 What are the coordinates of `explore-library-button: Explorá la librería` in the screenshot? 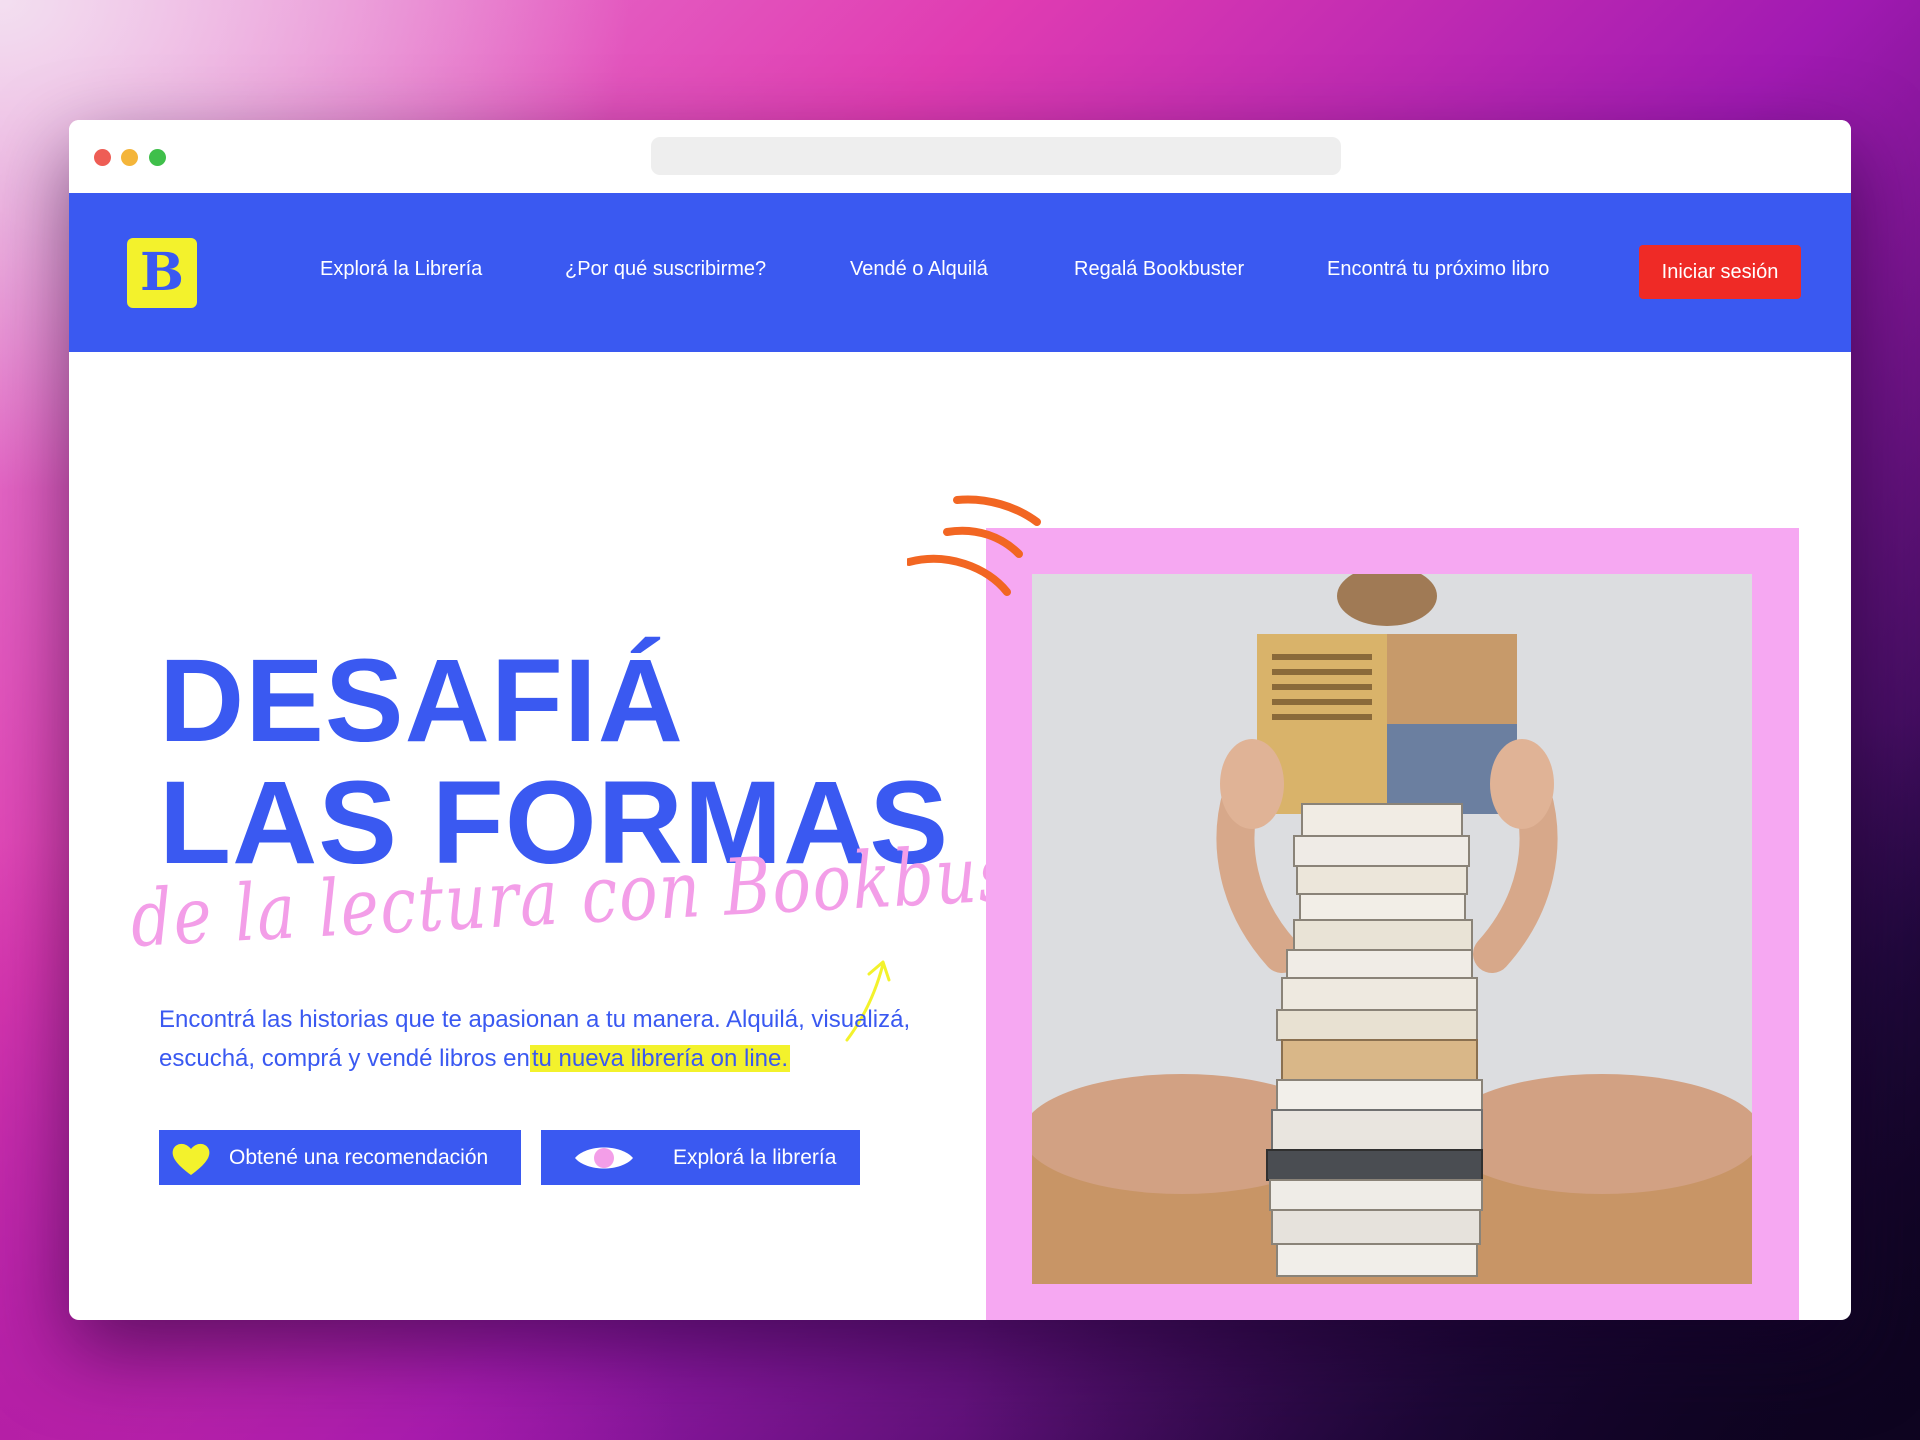 It's located at (700, 1157).